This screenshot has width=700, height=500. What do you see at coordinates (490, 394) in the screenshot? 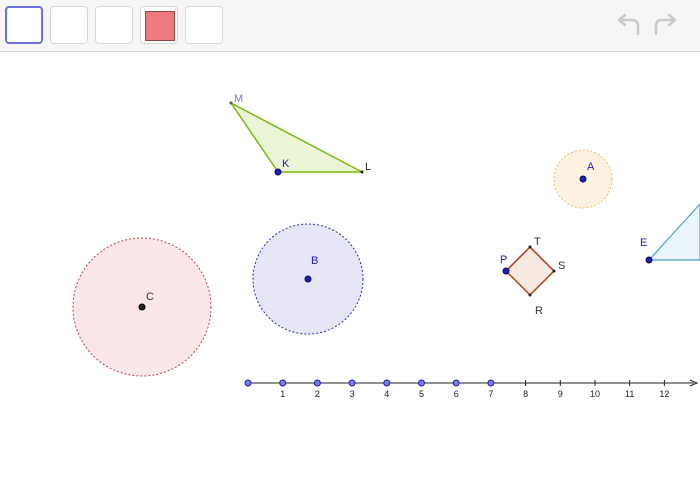
I see `number-line-tick-label: 7` at bounding box center [490, 394].